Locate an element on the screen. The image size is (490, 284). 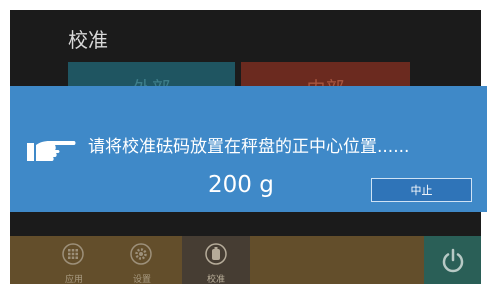
power-icon is located at coordinates (453, 260).